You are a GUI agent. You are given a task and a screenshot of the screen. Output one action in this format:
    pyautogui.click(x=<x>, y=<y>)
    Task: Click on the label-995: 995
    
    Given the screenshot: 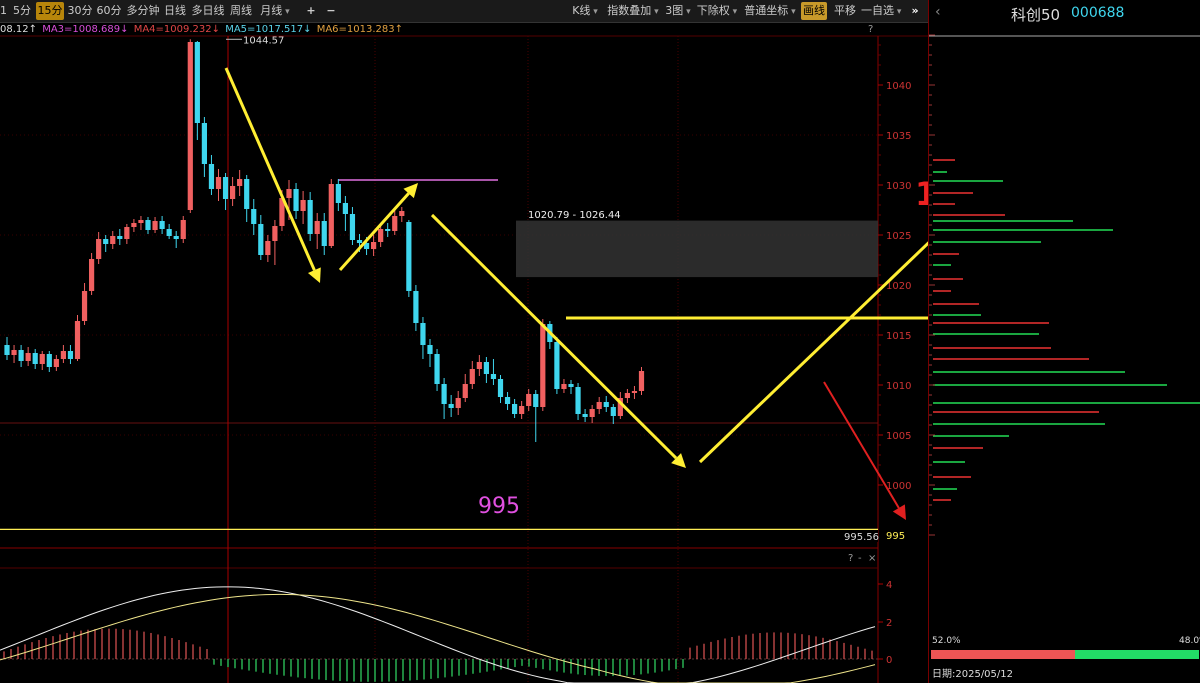 What is the action you would take?
    pyautogui.click(x=499, y=506)
    